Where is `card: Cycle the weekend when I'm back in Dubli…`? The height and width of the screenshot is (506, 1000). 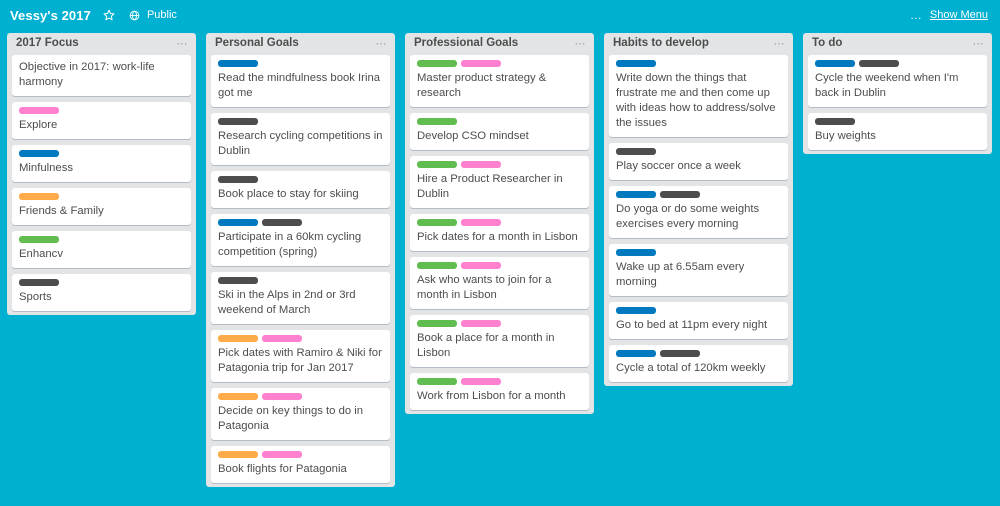 card: Cycle the weekend when I'm back in Dubli… is located at coordinates (897, 81).